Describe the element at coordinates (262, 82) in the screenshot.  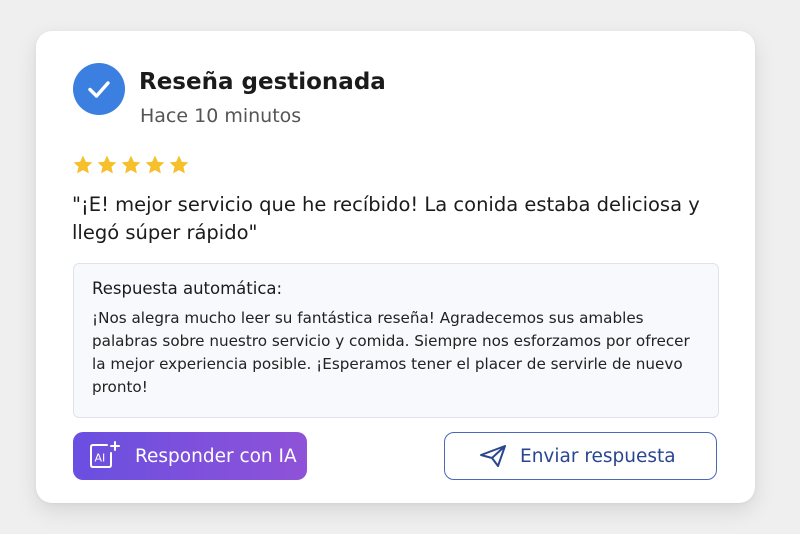
I see `card-title: Reseña gestionada` at that location.